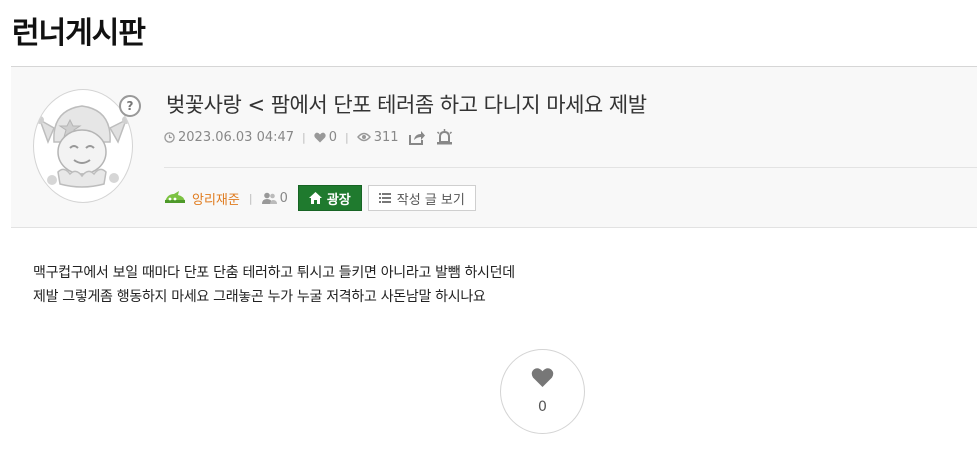 The width and height of the screenshot is (977, 465). I want to click on eye-icon, so click(363, 137).